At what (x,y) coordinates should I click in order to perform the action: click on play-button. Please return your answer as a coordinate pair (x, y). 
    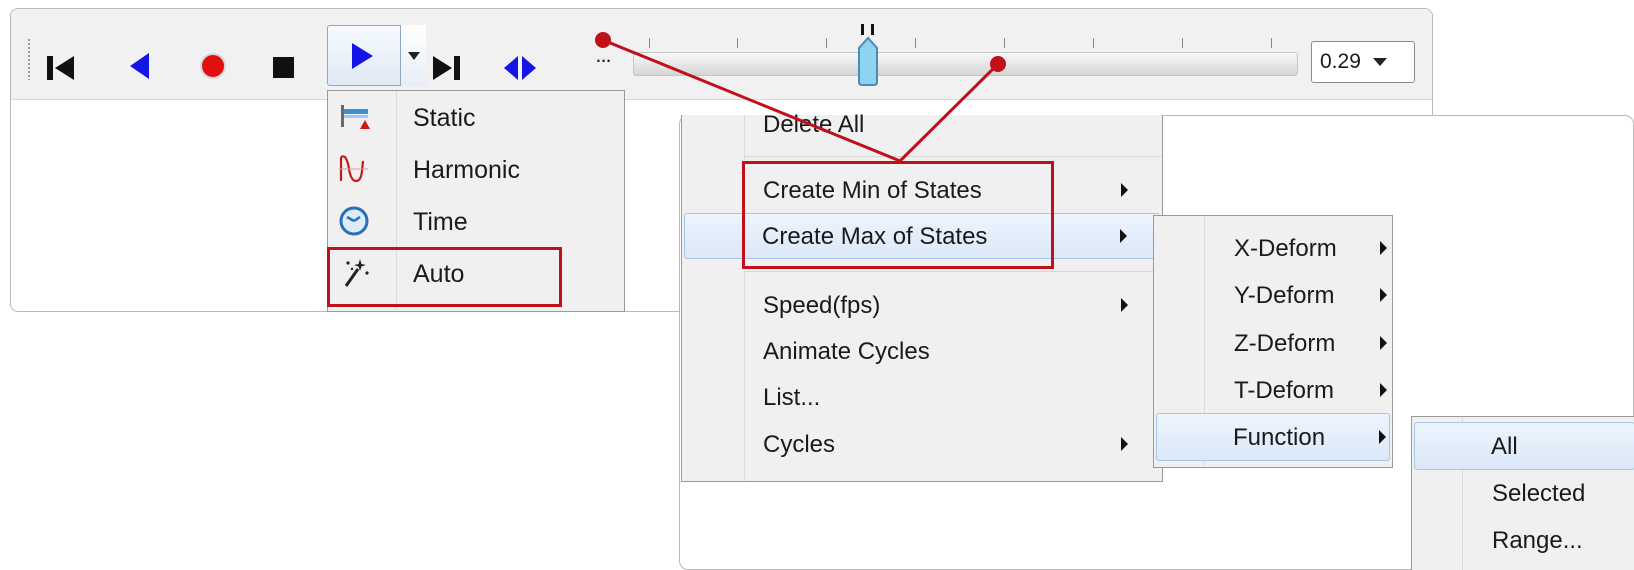
    Looking at the image, I should click on (362, 55).